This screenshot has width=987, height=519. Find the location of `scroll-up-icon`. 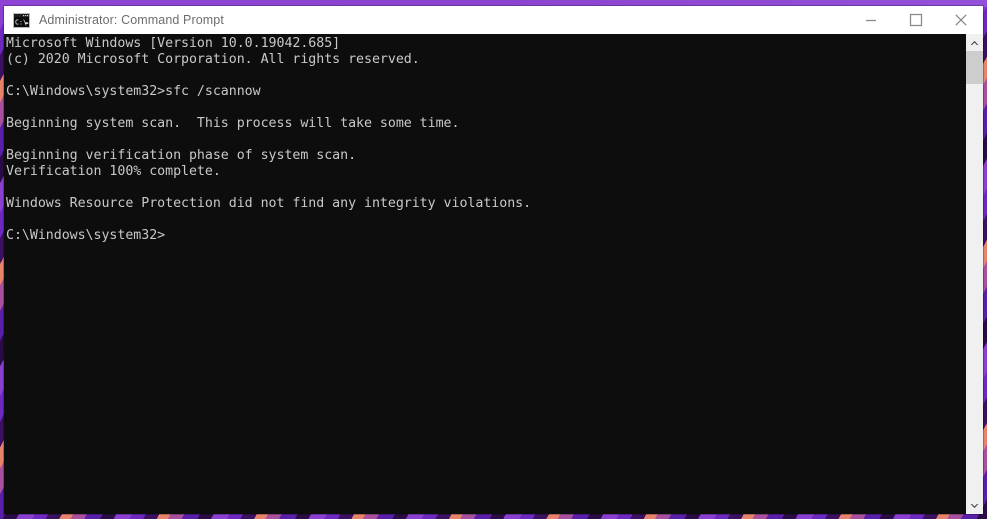

scroll-up-icon is located at coordinates (974, 42).